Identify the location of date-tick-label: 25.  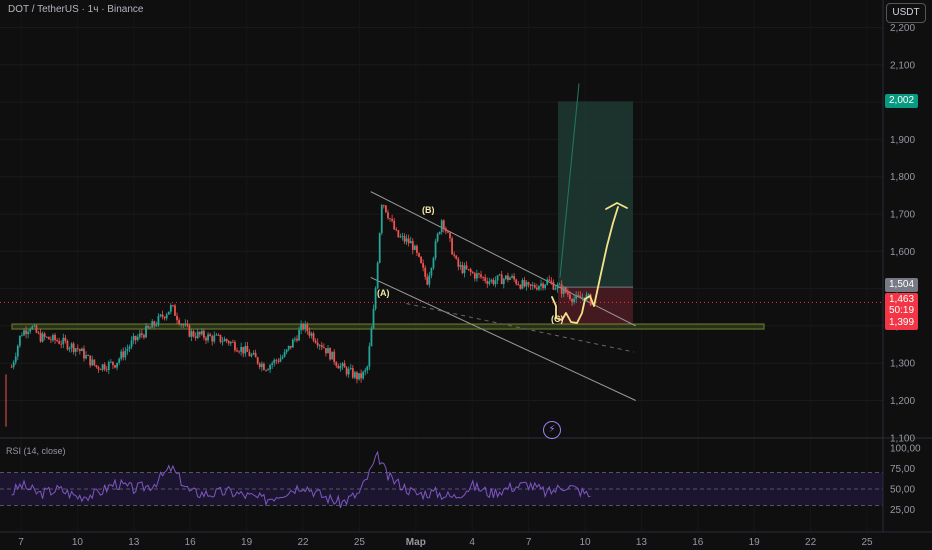
(360, 542).